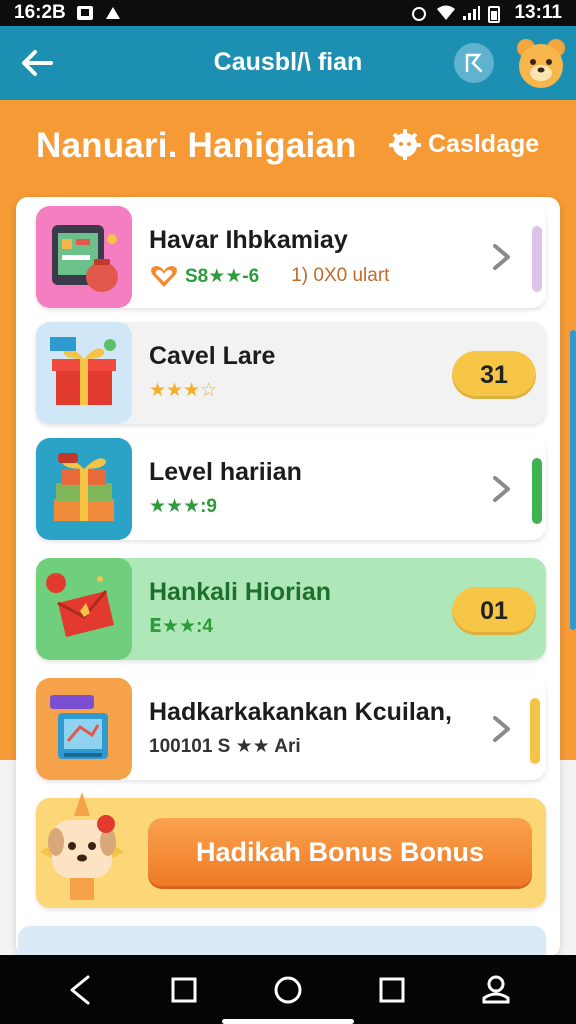 This screenshot has width=576, height=1024. I want to click on list-item-extra: 1) 0X0 ulart, so click(340, 275).